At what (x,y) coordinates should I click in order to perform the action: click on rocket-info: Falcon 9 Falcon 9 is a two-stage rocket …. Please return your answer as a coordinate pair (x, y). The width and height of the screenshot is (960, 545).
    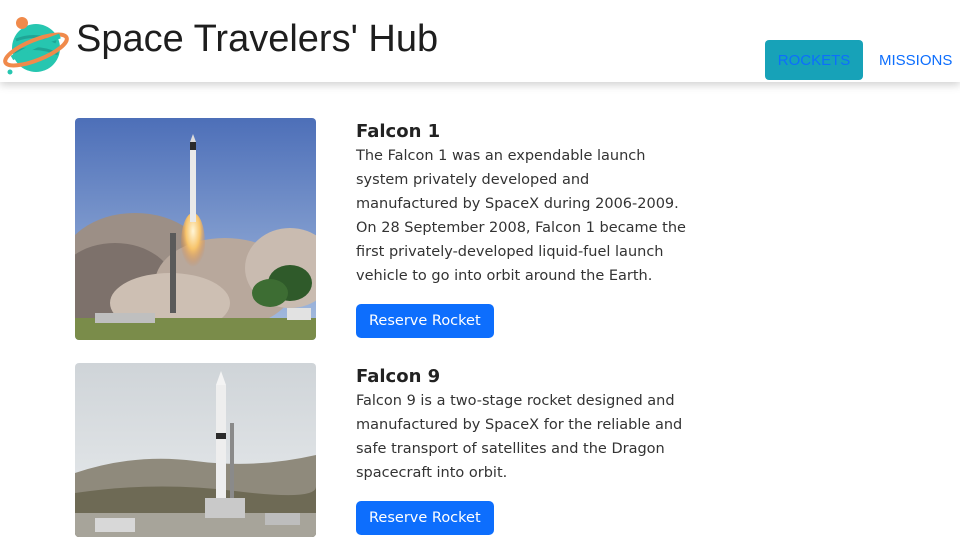
    Looking at the image, I should click on (521, 449).